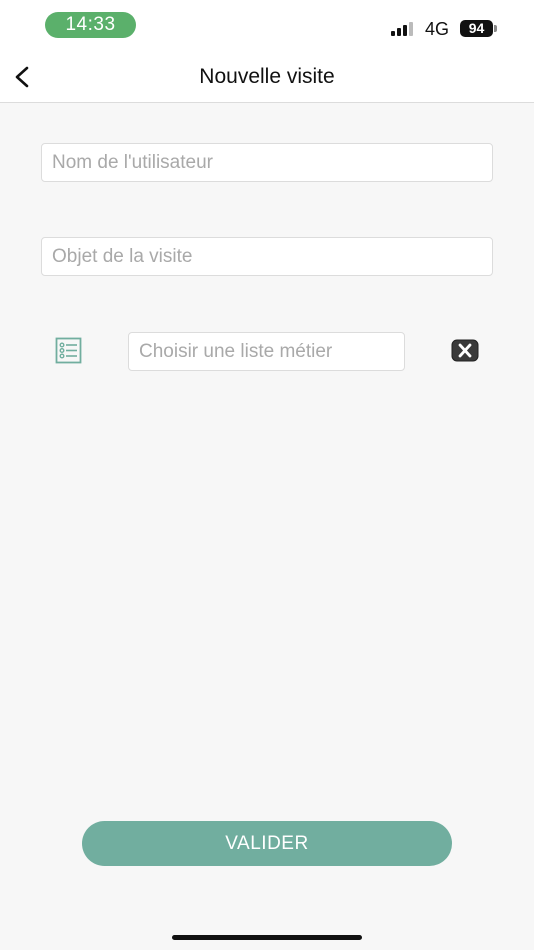  I want to click on chevron-left-icon, so click(22, 77).